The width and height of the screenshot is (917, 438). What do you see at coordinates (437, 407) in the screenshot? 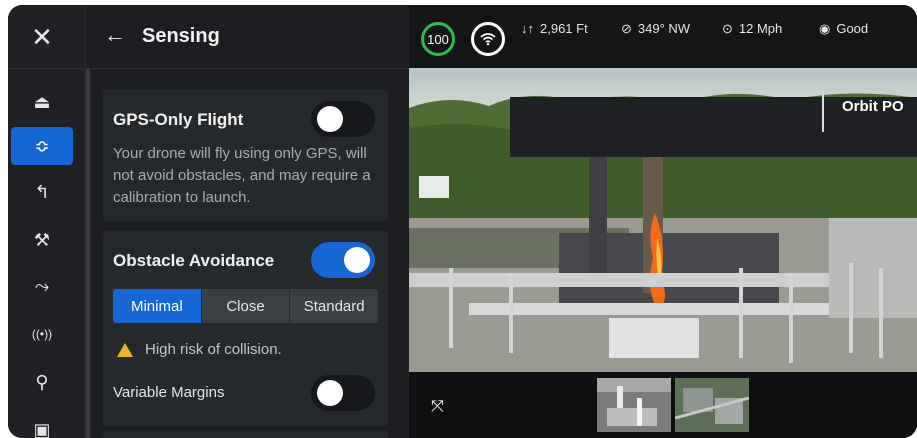
I see `expand-icon: ⤧` at bounding box center [437, 407].